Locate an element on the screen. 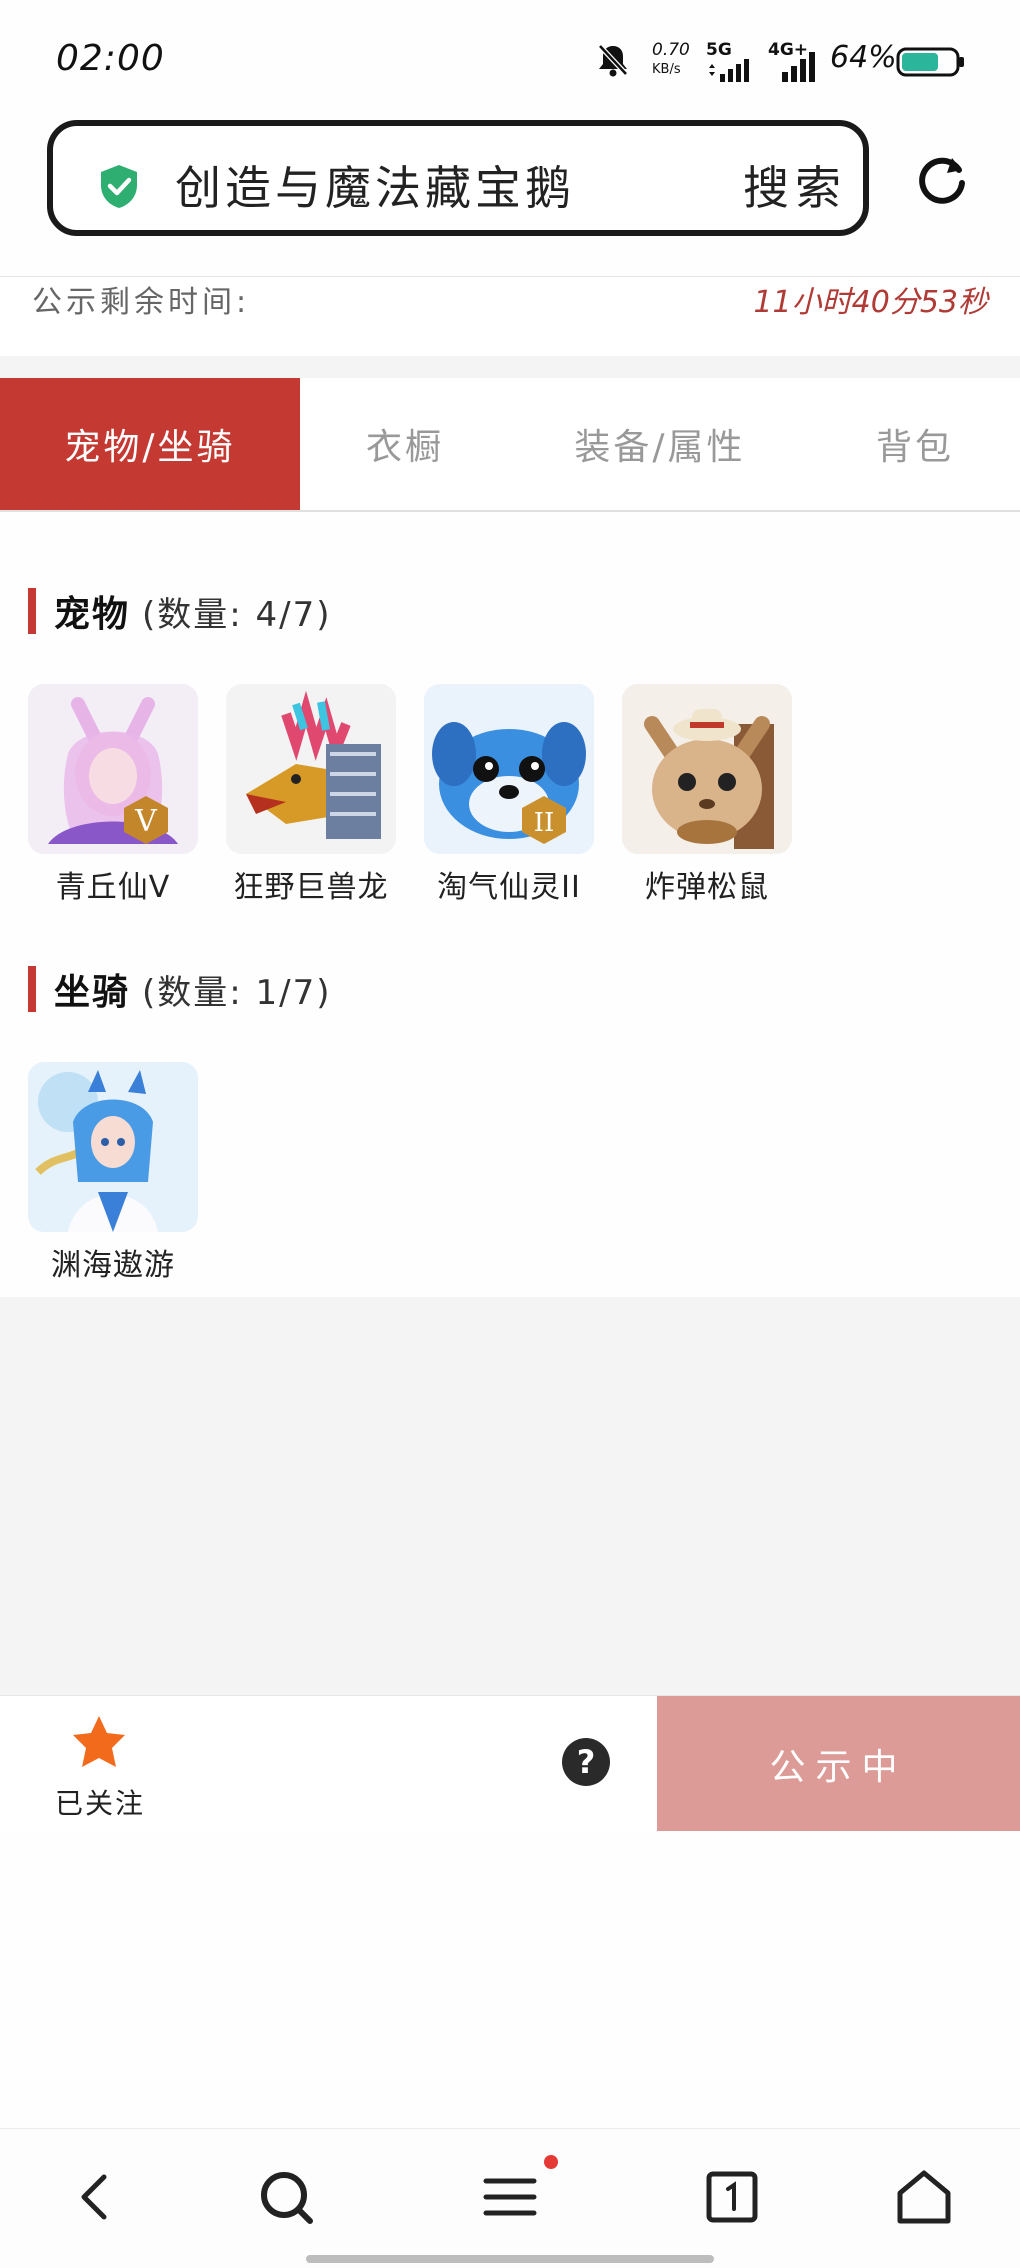 This screenshot has height=2268, width=1020. pets-title: 宠物 is located at coordinates (92, 614).